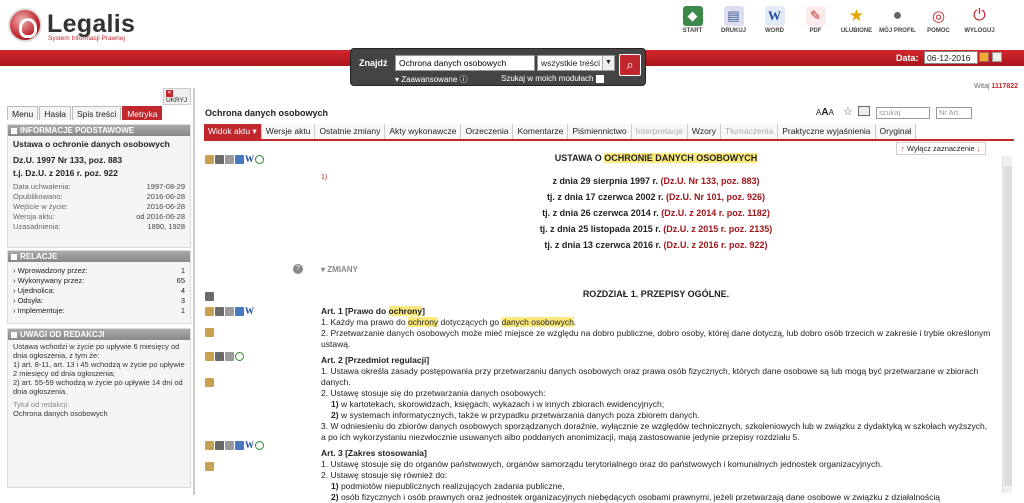 The image size is (1024, 503). I want to click on scrollbar-thumb, so click(1008, 326).